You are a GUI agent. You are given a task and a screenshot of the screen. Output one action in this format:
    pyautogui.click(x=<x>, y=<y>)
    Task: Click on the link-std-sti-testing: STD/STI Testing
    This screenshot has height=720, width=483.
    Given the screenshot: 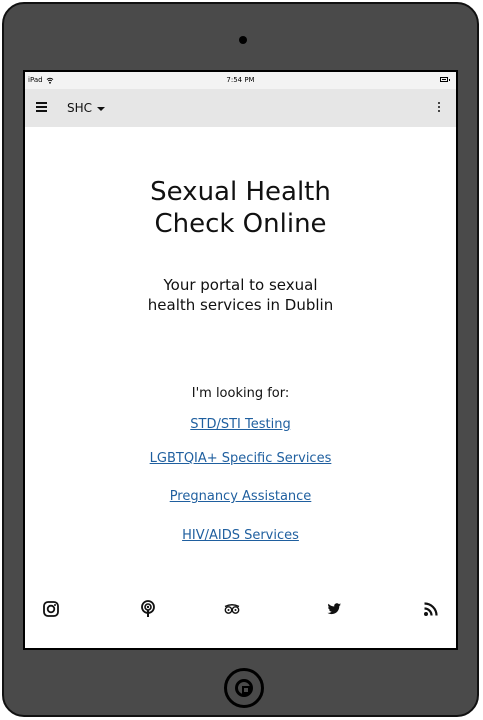 What is the action you would take?
    pyautogui.click(x=240, y=424)
    